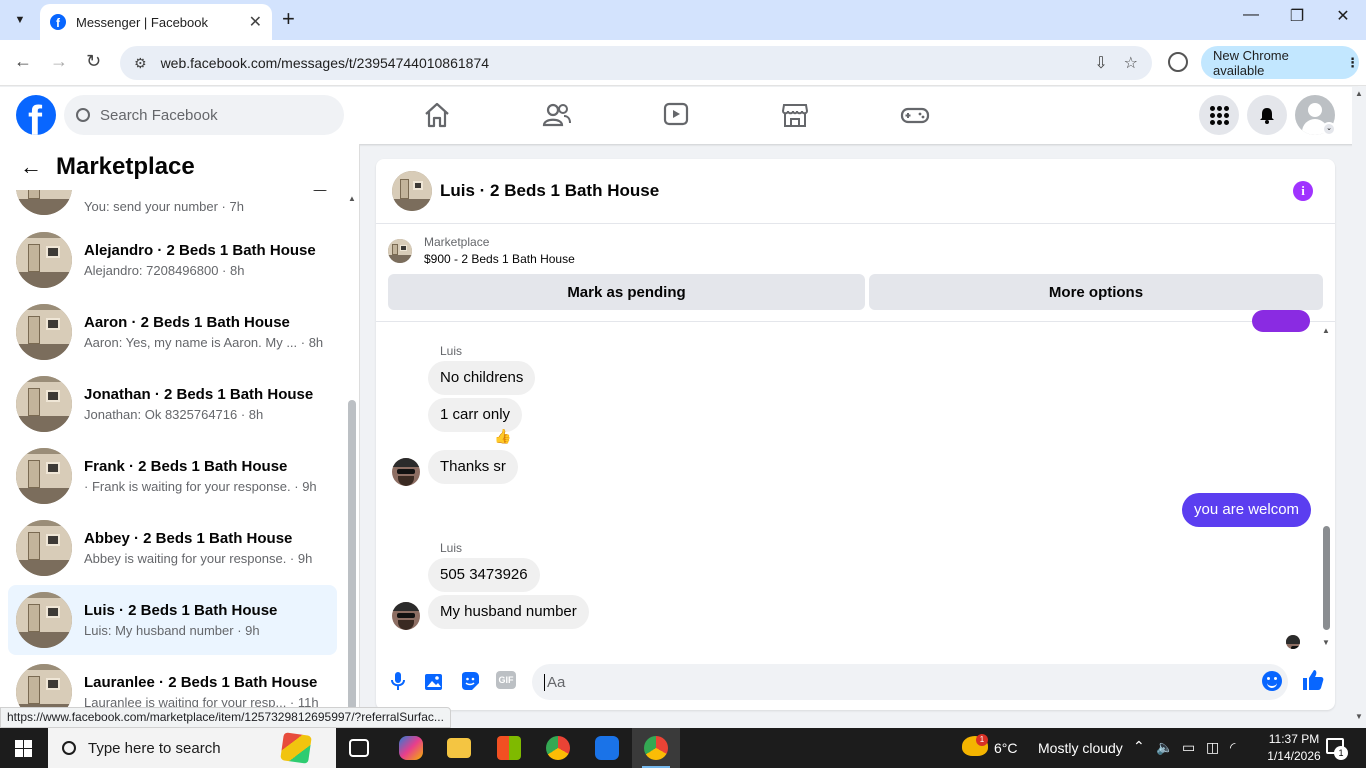  Describe the element at coordinates (915, 115) in the screenshot. I see `gaming-icon` at that location.